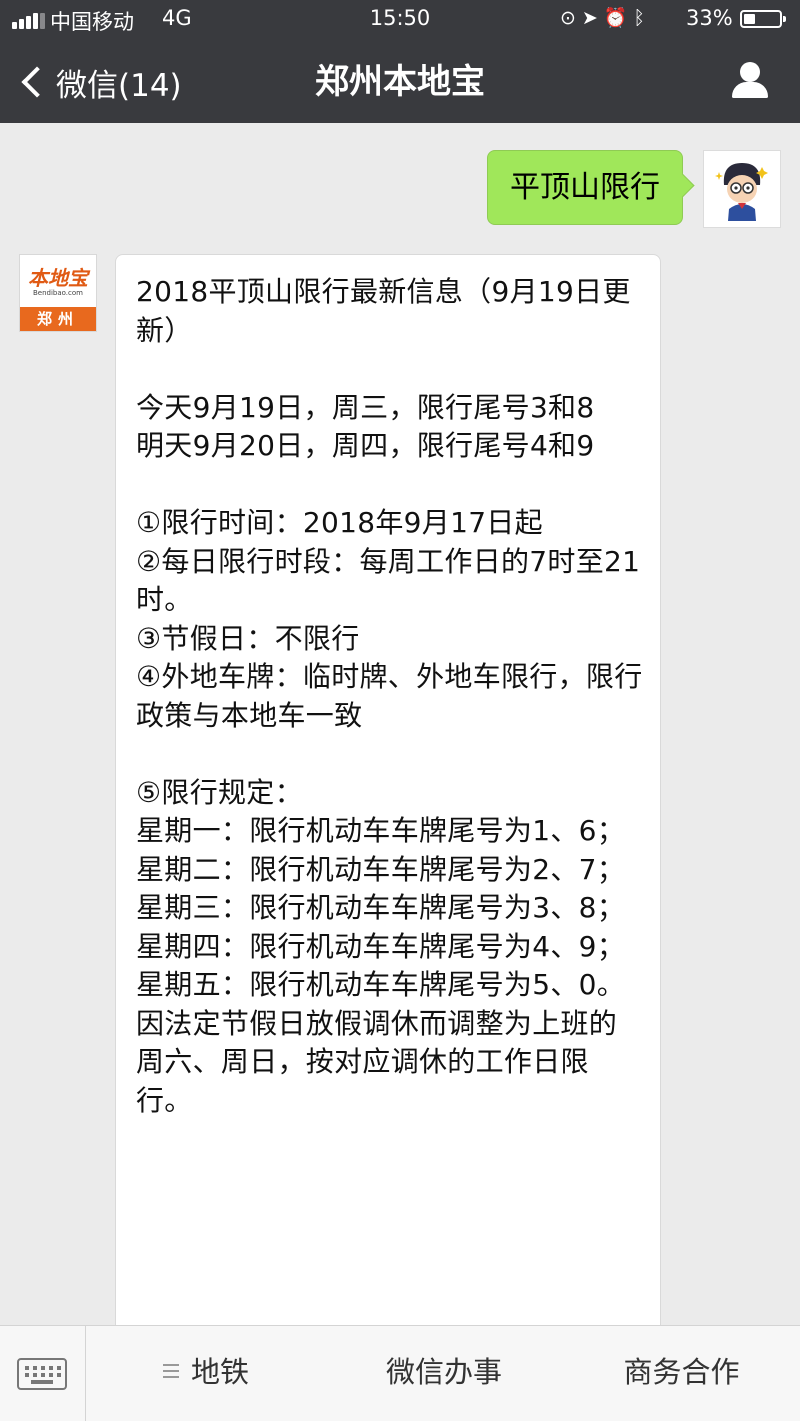 This screenshot has width=800, height=1421. I want to click on bottom-menu-bar: 地铁 微信办事 商务合作, so click(400, 1373).